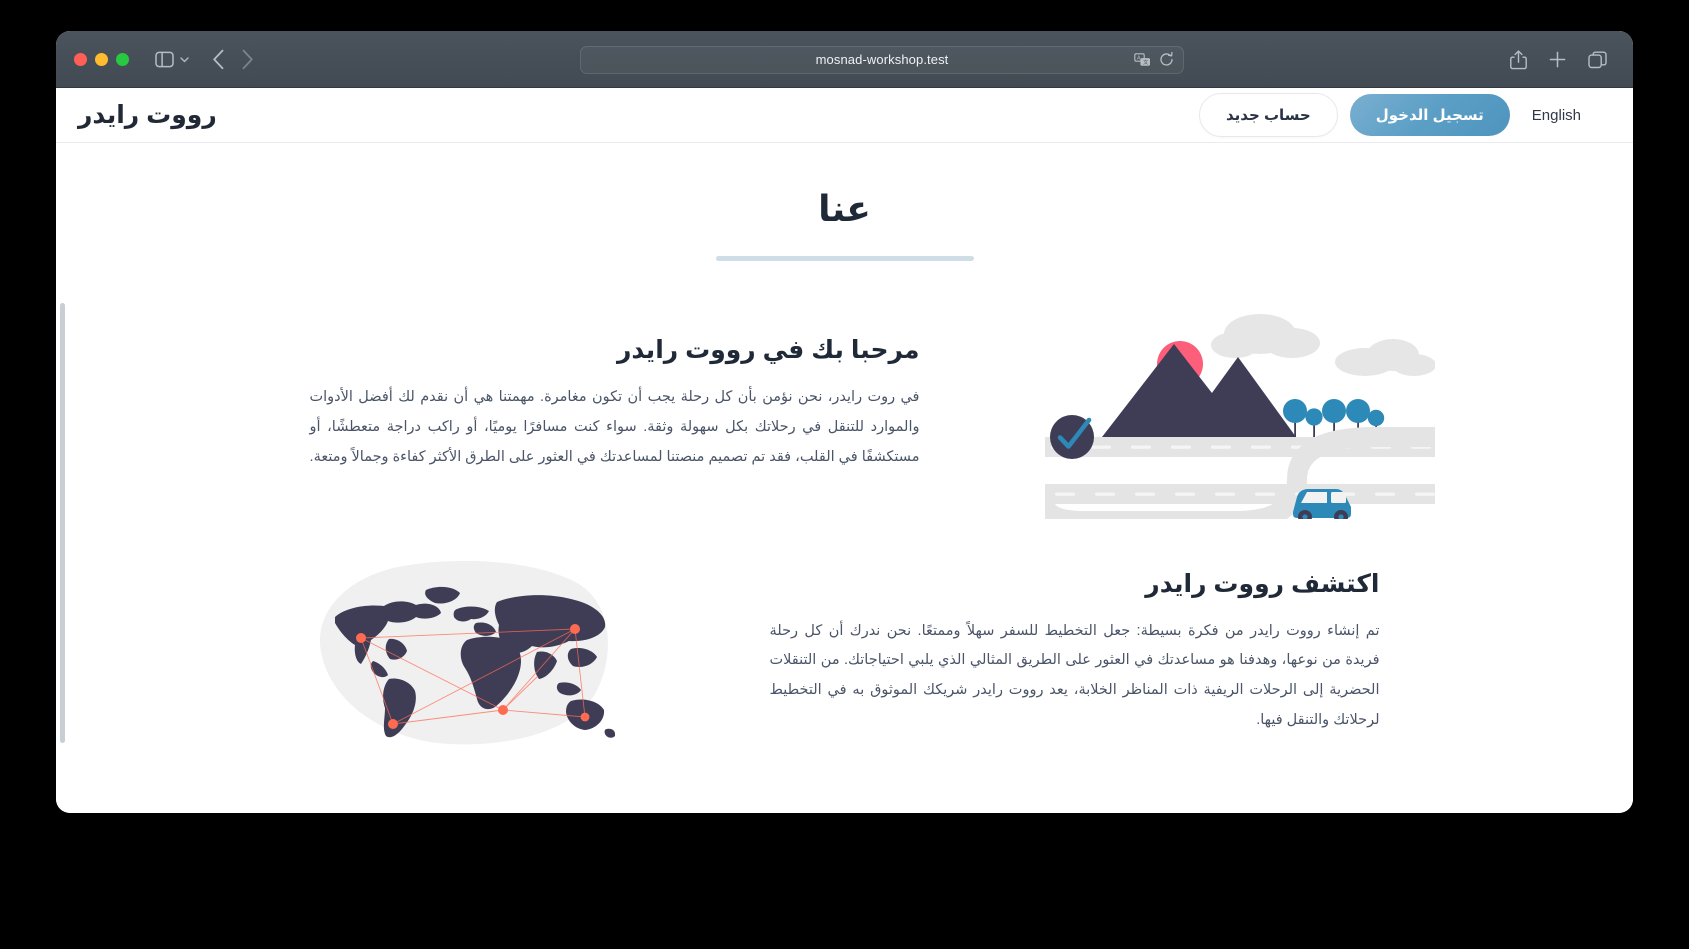 This screenshot has width=1689, height=949. I want to click on site-nav-actions: حساب جديد تسجيل الدخول English, so click(1397, 115).